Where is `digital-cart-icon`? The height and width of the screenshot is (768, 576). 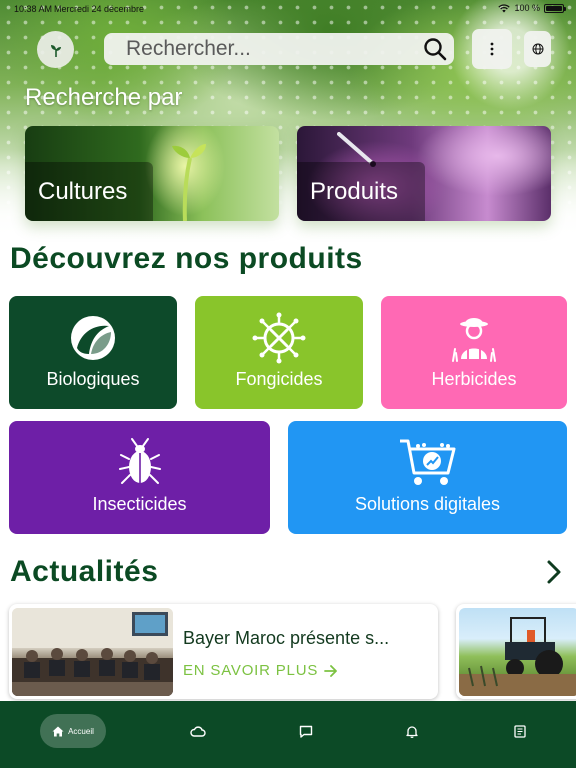 digital-cart-icon is located at coordinates (427, 462).